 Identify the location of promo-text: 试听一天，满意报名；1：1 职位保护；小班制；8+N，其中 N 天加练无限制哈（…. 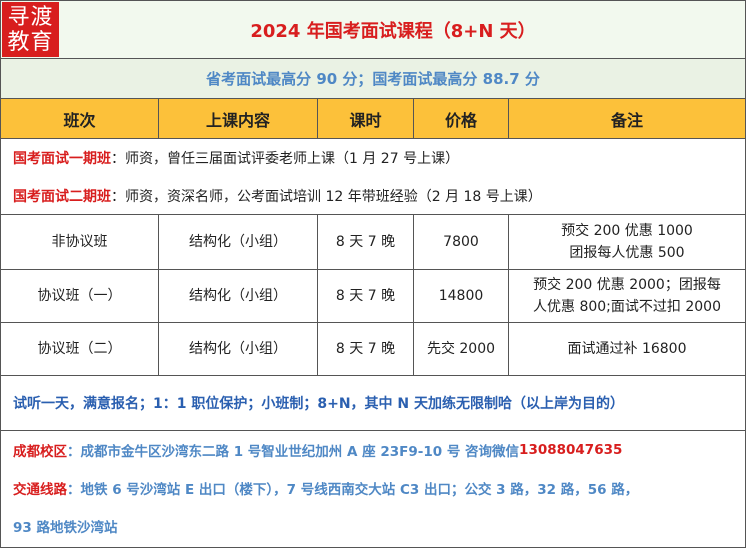
(319, 404).